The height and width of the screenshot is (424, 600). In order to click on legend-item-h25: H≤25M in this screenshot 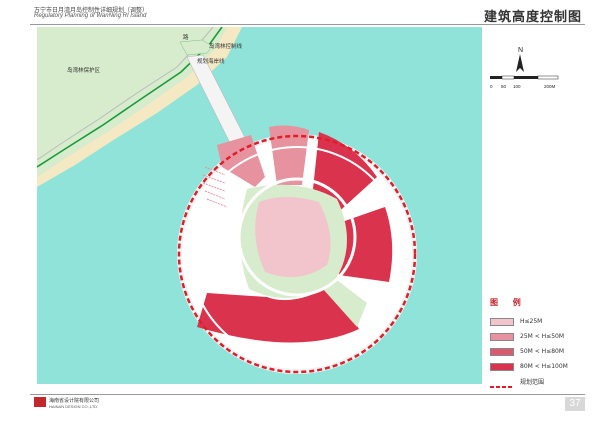, I will do `click(535, 321)`.